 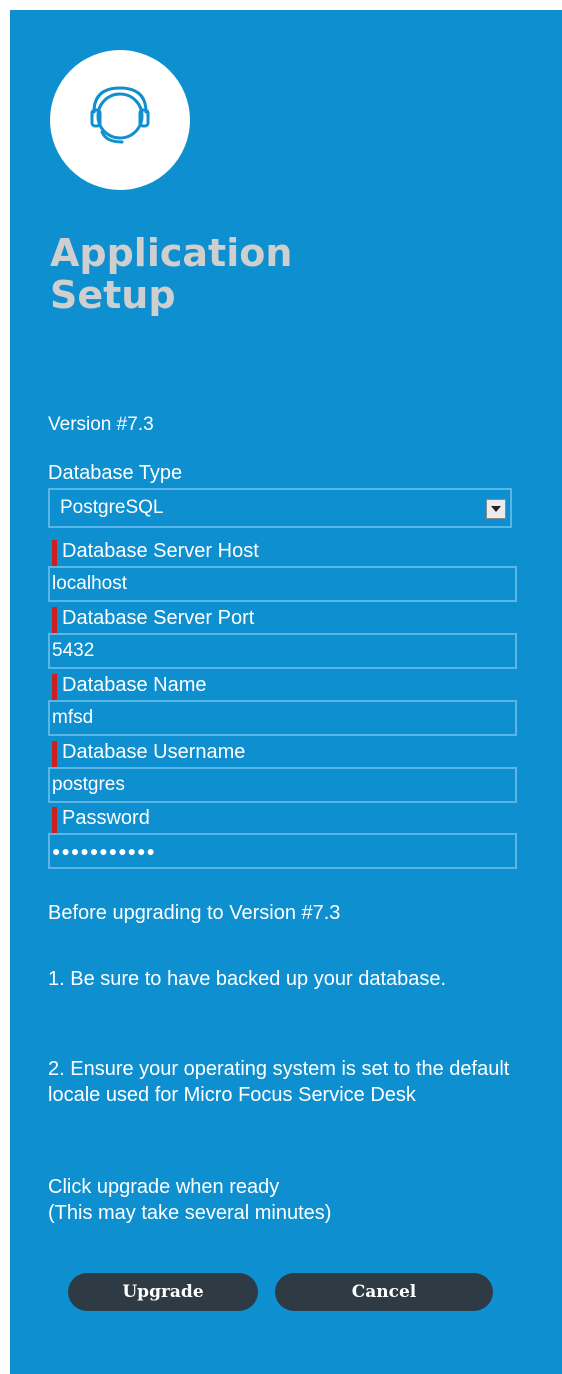 What do you see at coordinates (88, 784) in the screenshot?
I see `username-value: postgres` at bounding box center [88, 784].